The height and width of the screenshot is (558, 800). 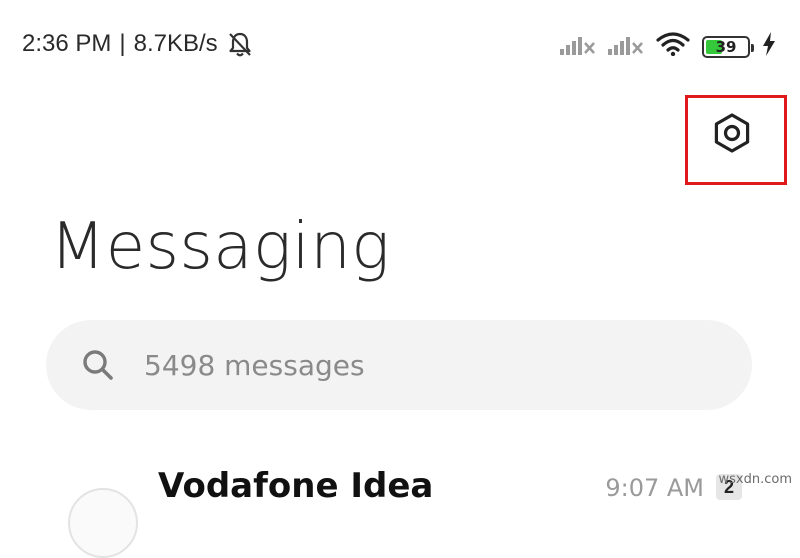 I want to click on settings-hexagon-icon, so click(x=732, y=135).